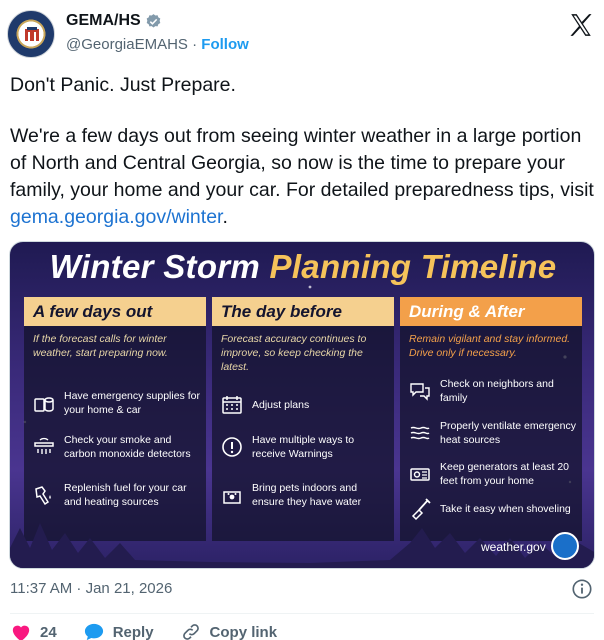 The height and width of the screenshot is (640, 604). I want to click on item-label: Have multiple ways to receive Warnings, so click(303, 447).